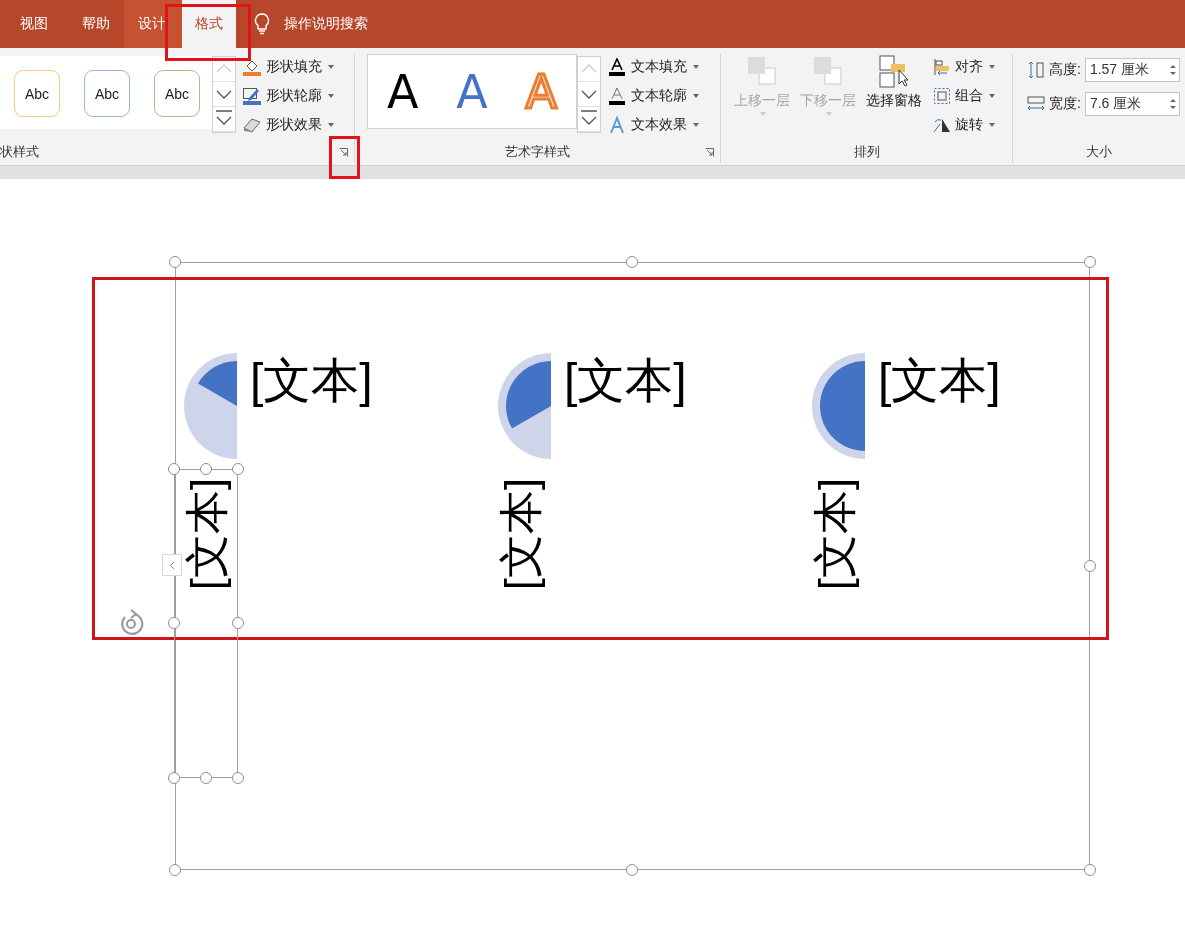 The image size is (1185, 926). Describe the element at coordinates (209, 24) in the screenshot. I see `ribbon-tab: 格式` at that location.